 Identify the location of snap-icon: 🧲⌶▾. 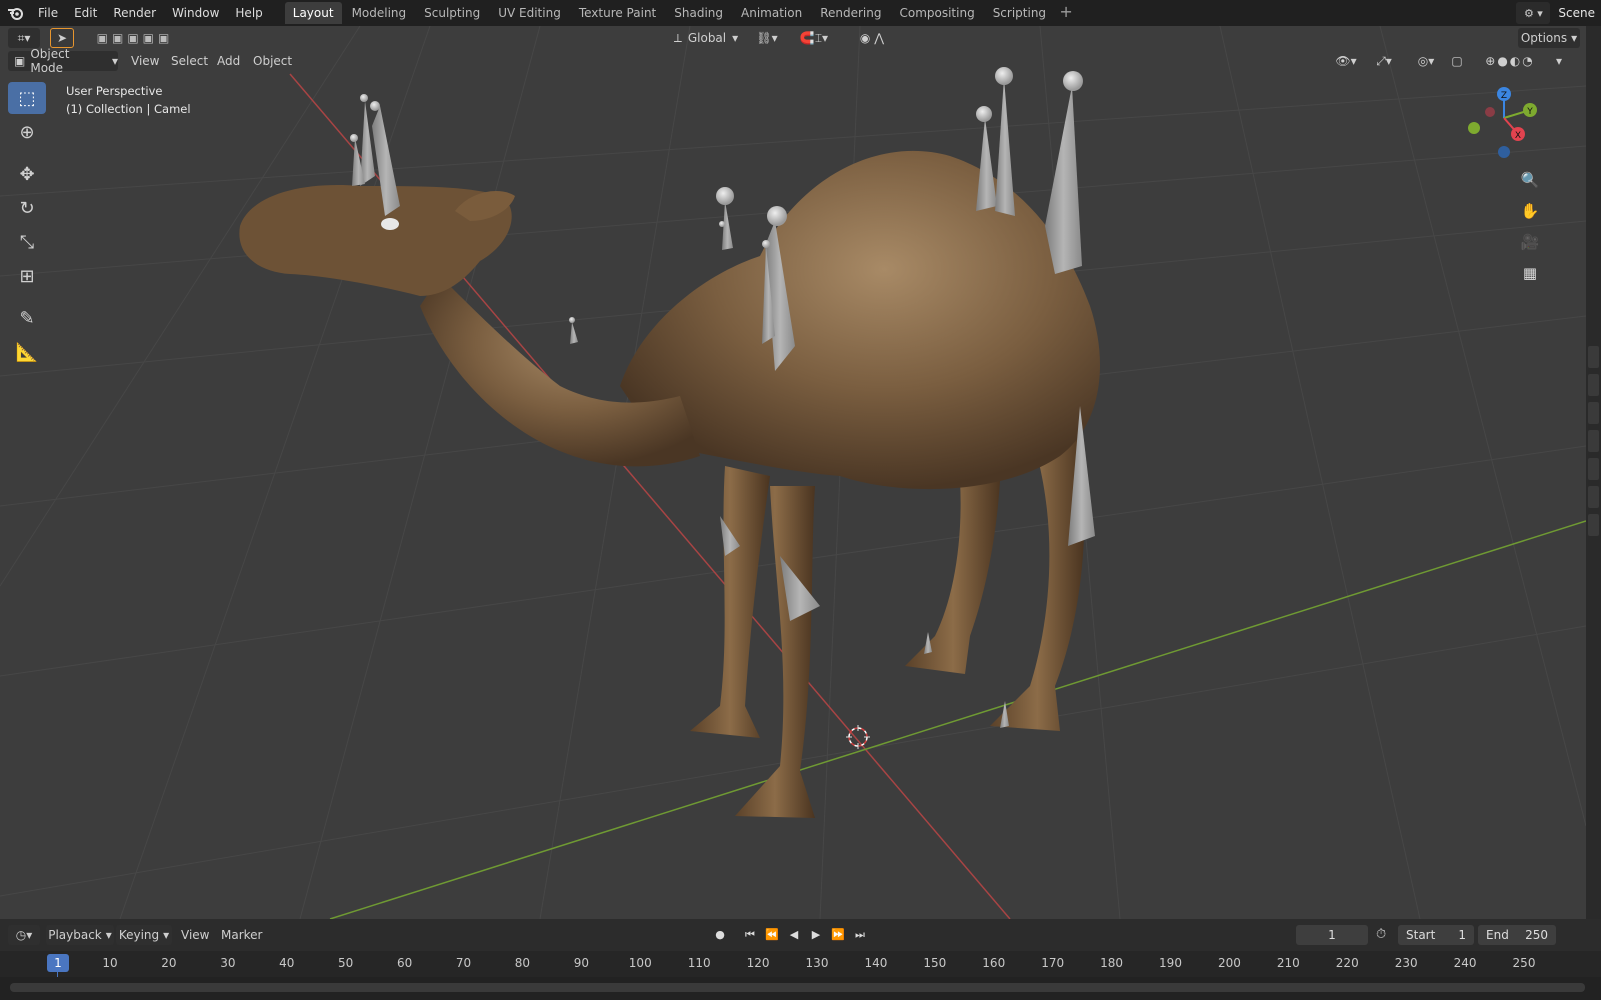
(814, 38).